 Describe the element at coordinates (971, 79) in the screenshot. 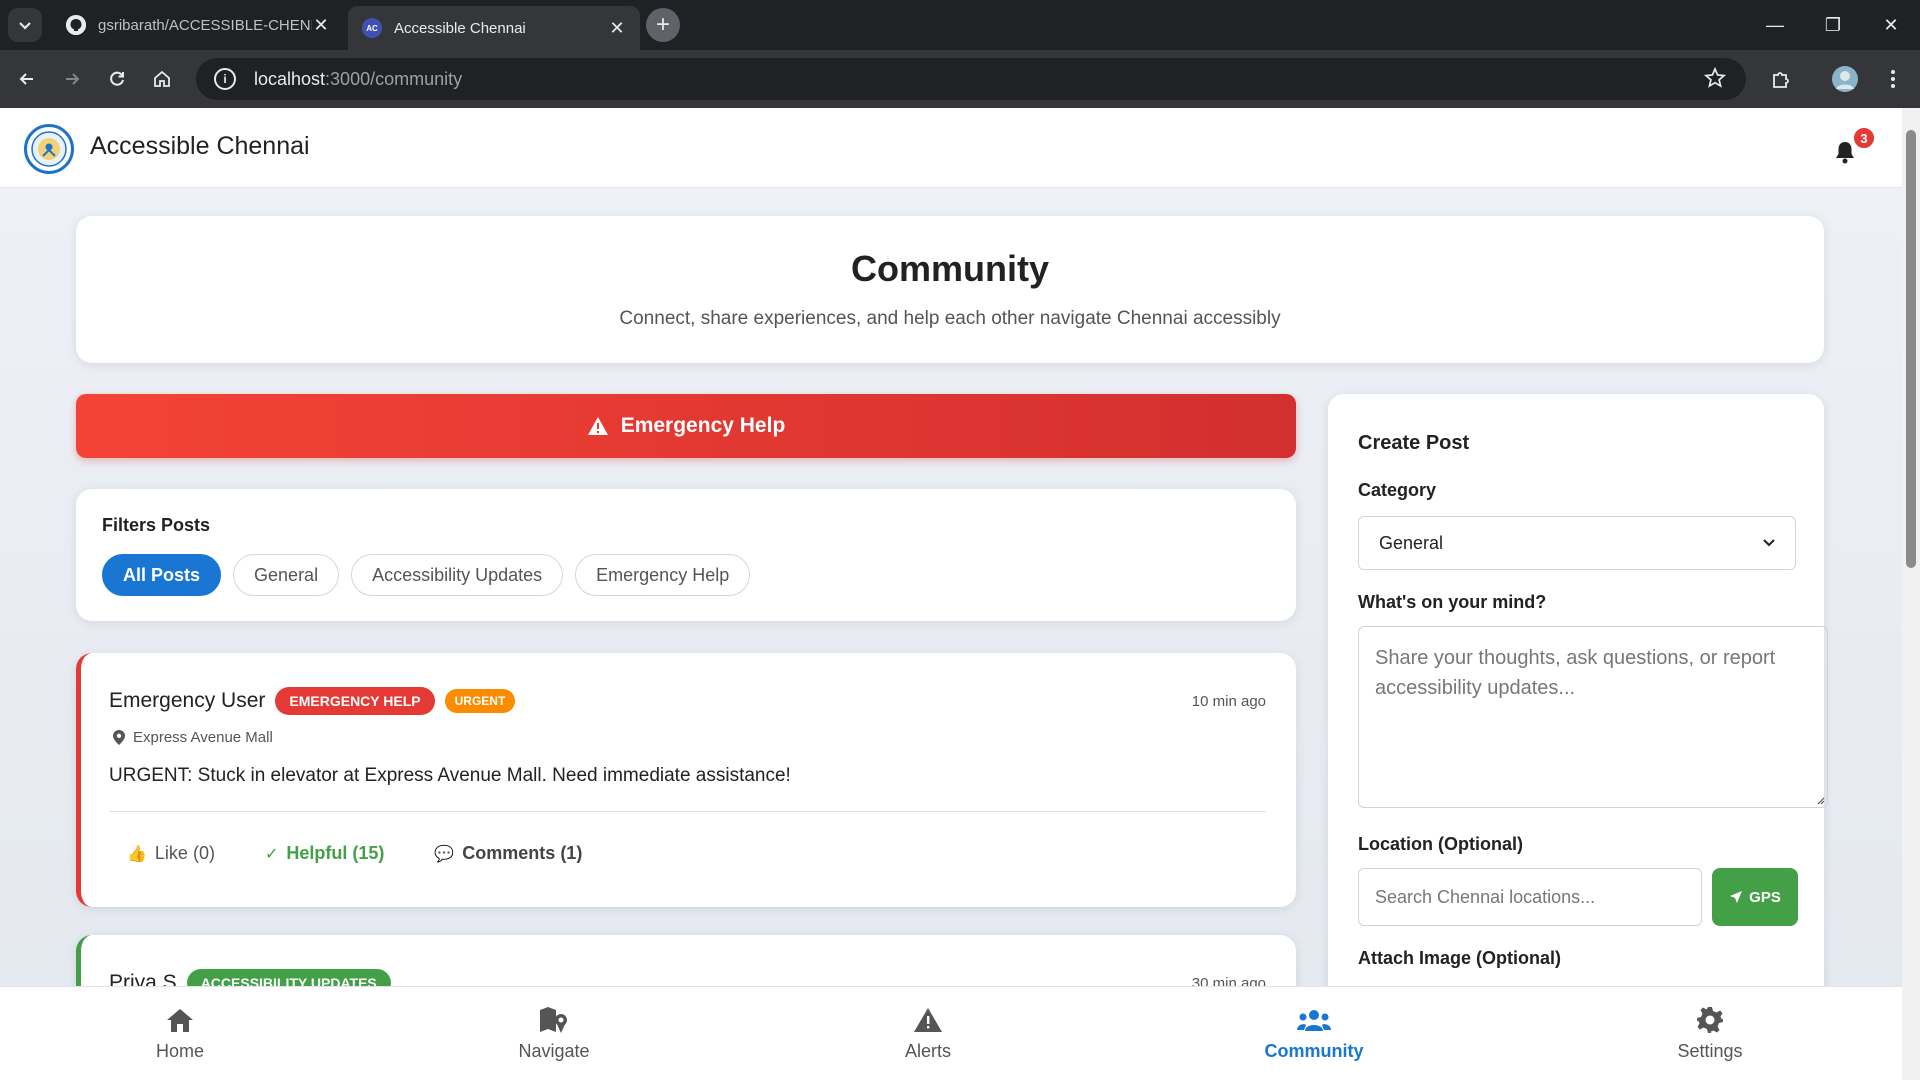

I see `address-bar: i localhost:3000/community` at that location.